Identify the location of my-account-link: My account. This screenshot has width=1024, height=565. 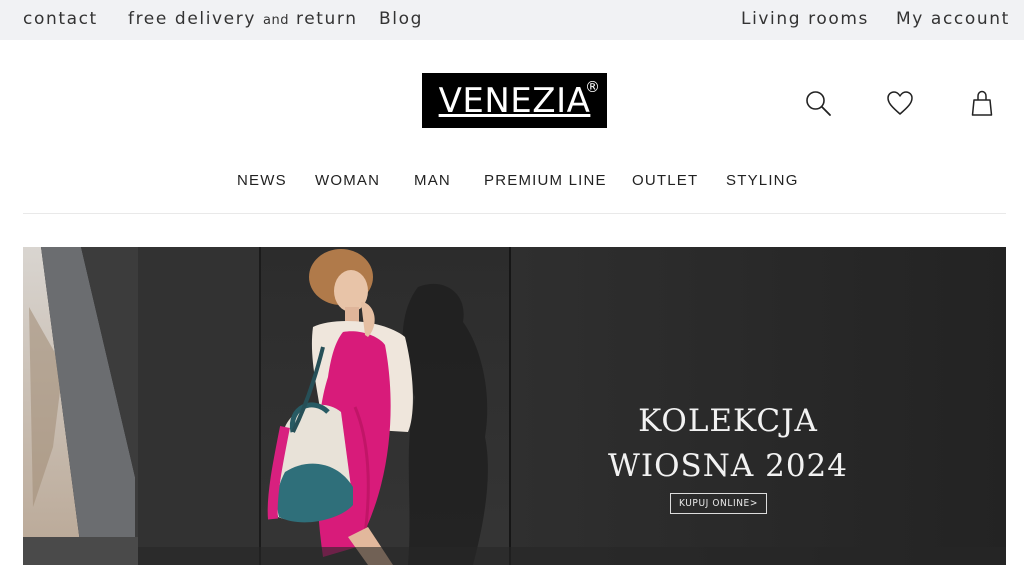
(953, 19).